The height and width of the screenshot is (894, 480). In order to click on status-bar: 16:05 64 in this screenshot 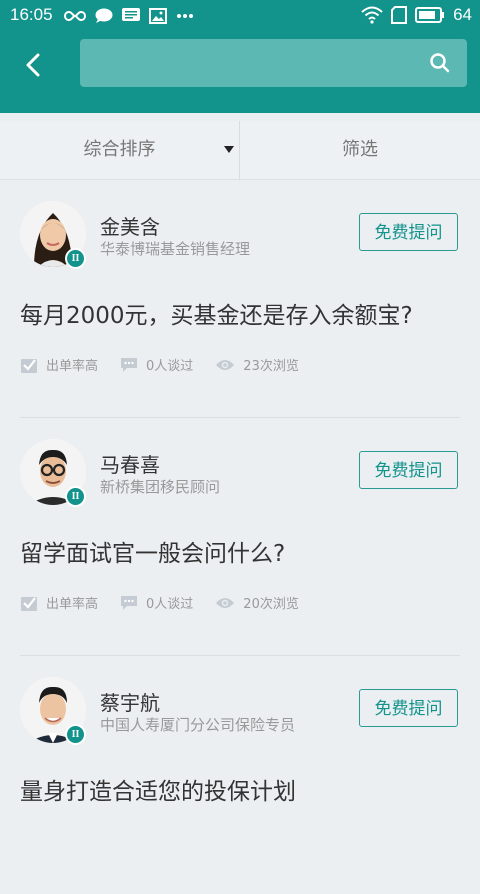, I will do `click(240, 16)`.